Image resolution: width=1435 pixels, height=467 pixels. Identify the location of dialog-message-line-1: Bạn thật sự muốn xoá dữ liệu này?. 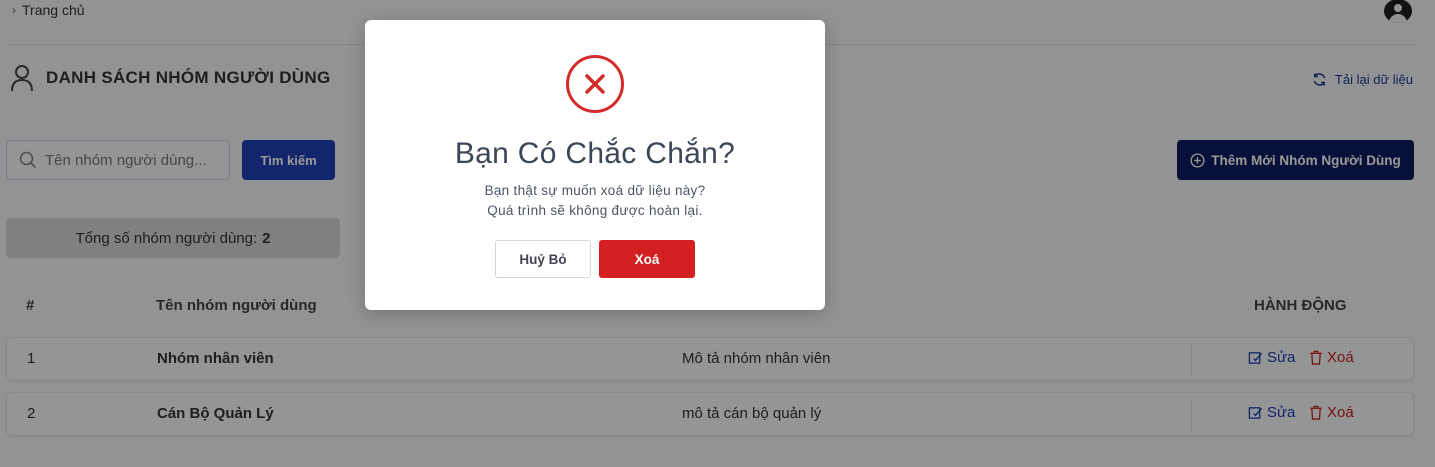
(595, 190).